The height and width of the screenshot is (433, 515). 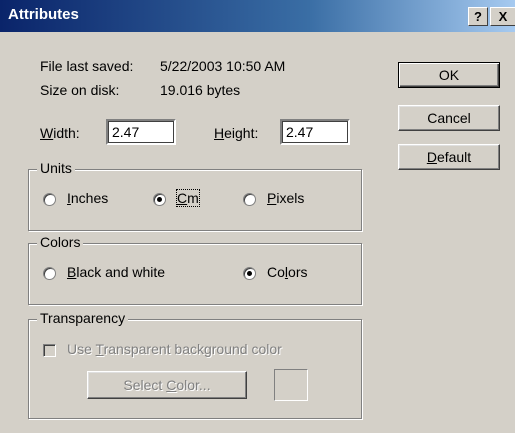 What do you see at coordinates (159, 199) in the screenshot?
I see `units-cm-radio` at bounding box center [159, 199].